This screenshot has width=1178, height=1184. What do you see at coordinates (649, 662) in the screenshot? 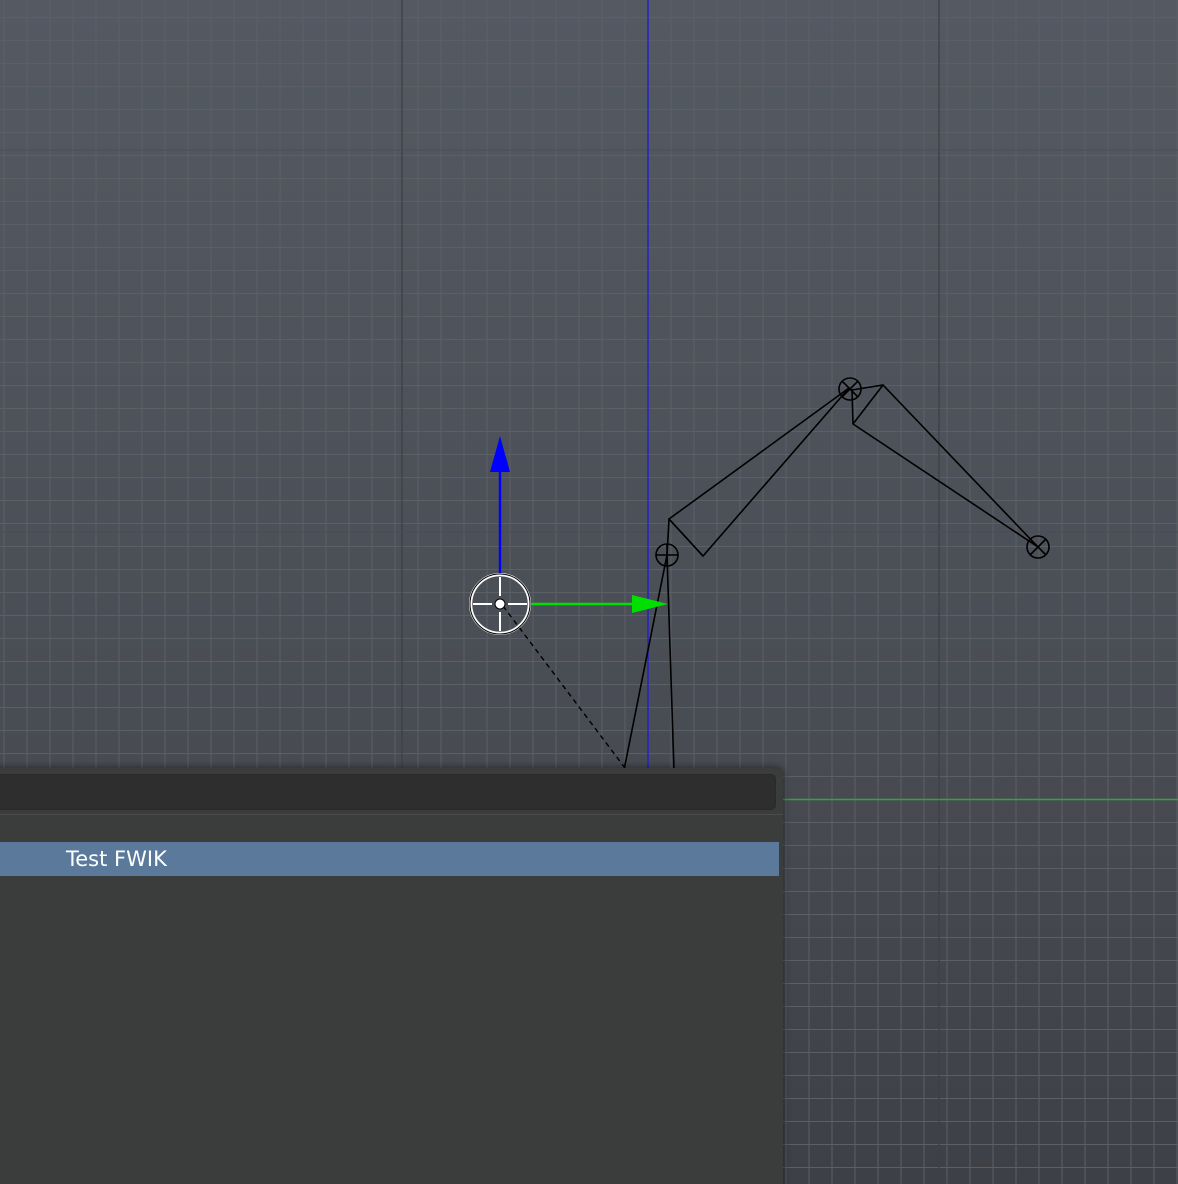
I see `bone-base` at bounding box center [649, 662].